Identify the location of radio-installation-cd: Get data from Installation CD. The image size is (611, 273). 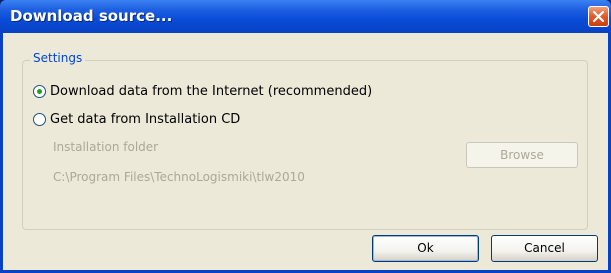
(136, 119).